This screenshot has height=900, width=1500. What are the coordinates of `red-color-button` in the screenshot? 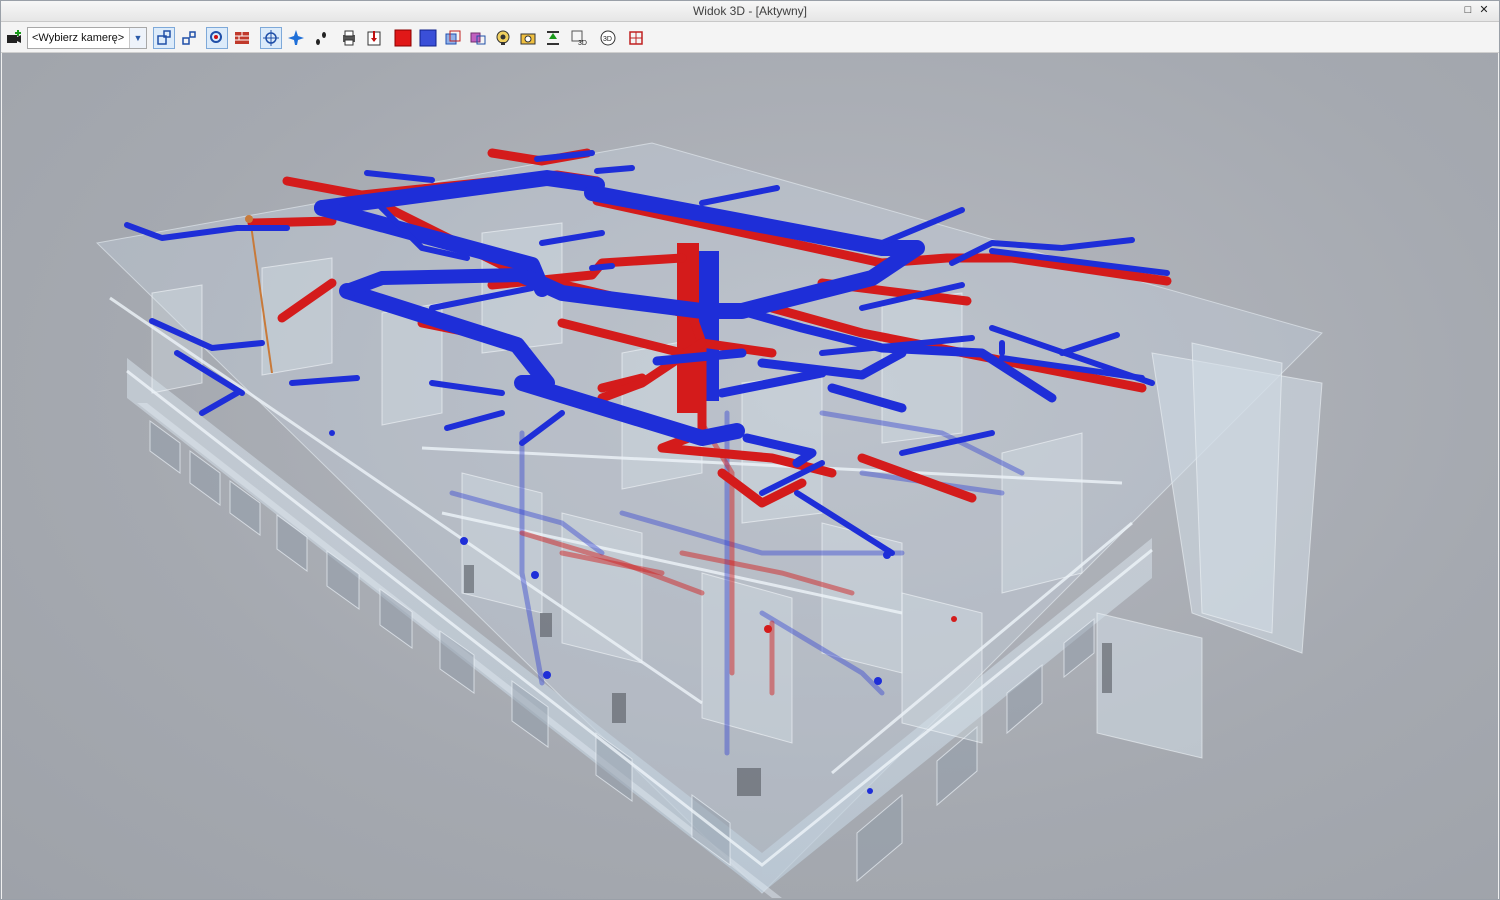 It's located at (403, 38).